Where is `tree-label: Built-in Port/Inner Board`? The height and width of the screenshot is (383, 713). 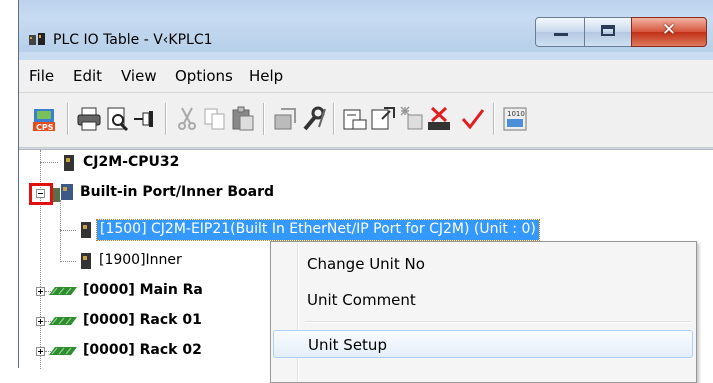
tree-label: Built-in Port/Inner Board is located at coordinates (177, 192).